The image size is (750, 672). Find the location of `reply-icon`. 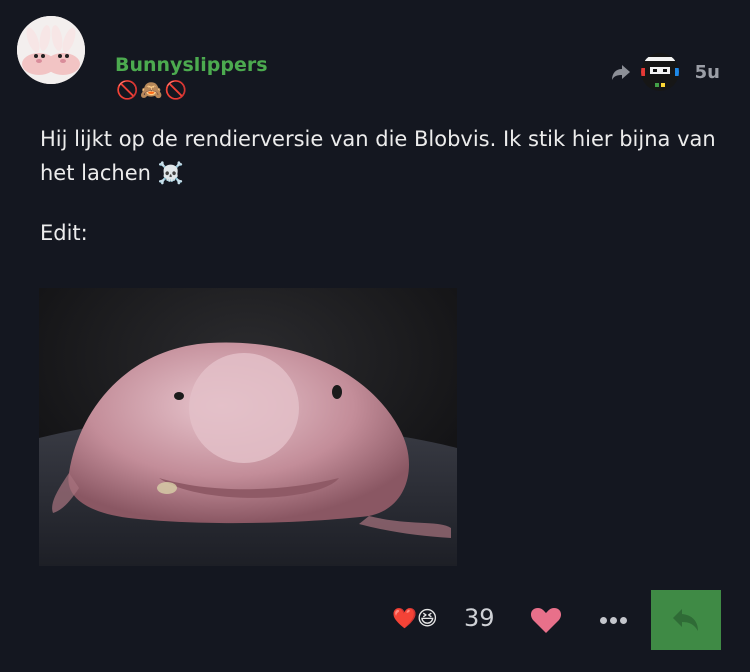

reply-icon is located at coordinates (685, 620).